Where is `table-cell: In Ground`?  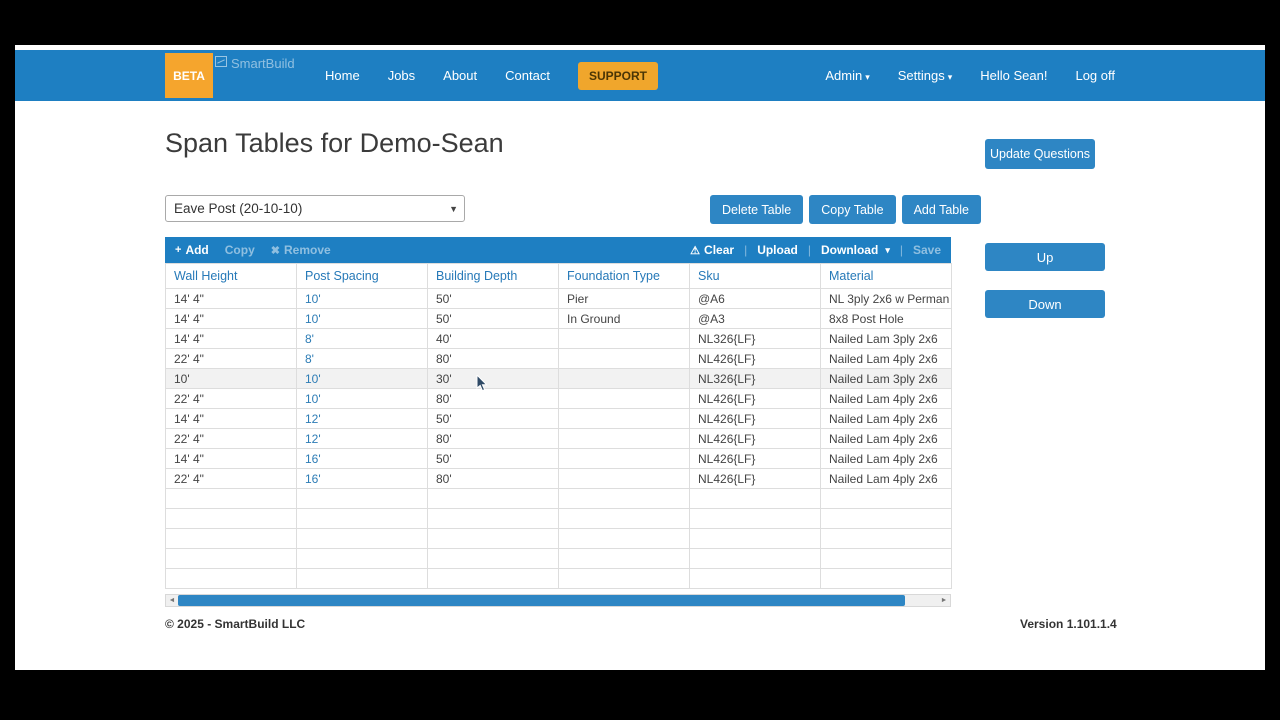 table-cell: In Ground is located at coordinates (624, 318).